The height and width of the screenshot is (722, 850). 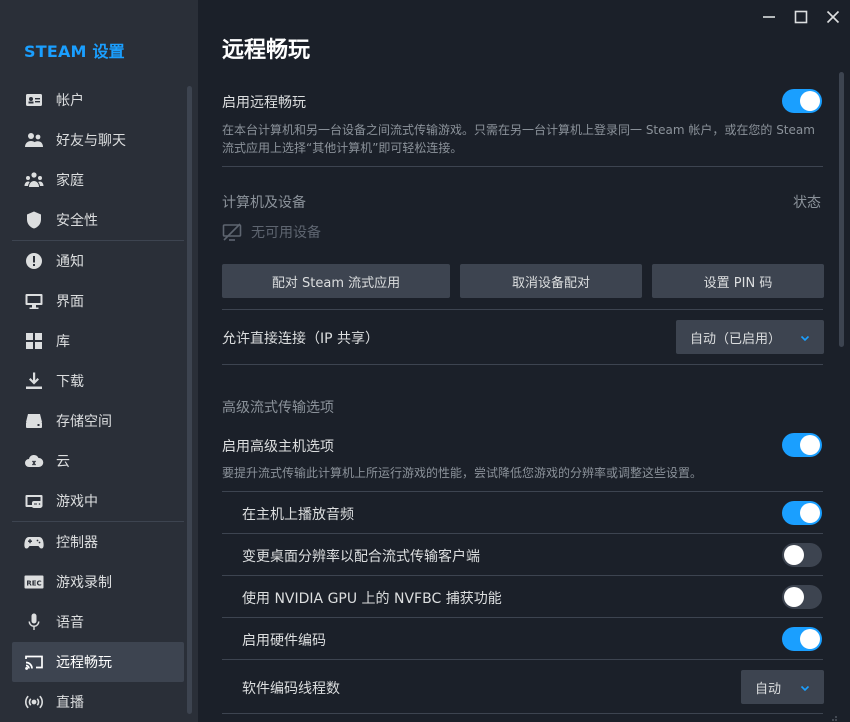 I want to click on sidebar-item-remote-play: 远程畅玩, so click(x=98, y=662).